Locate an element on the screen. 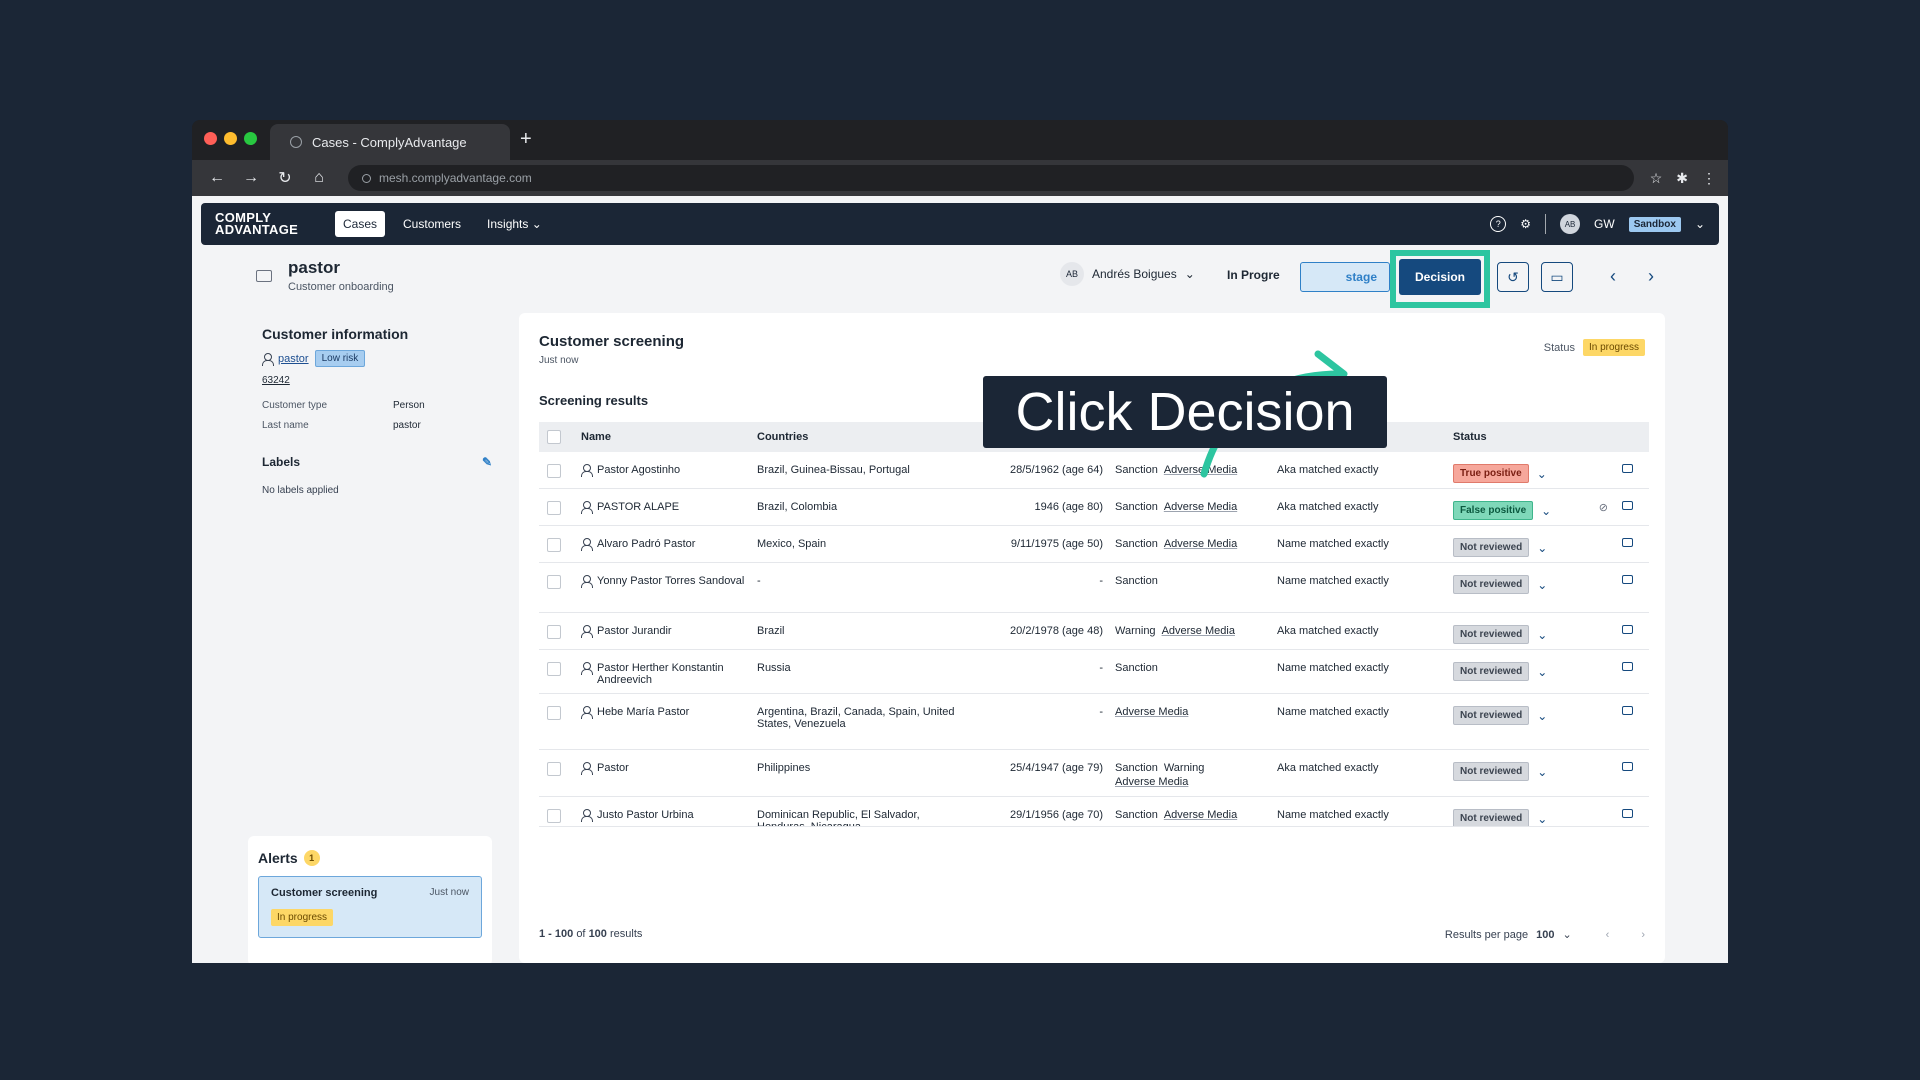 This screenshot has width=1920, height=1080. browser-tab: Cases - ComplyAdvantage is located at coordinates (390, 142).